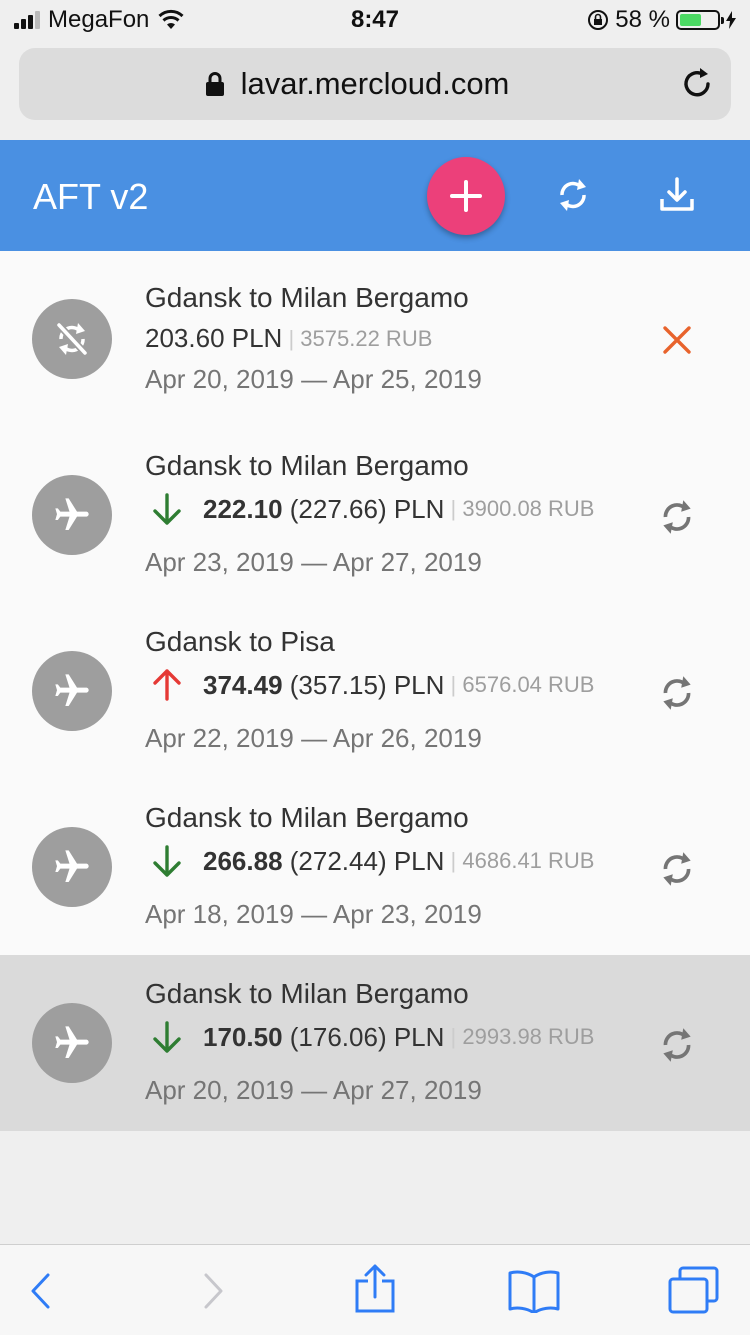 Image resolution: width=750 pixels, height=1335 pixels. What do you see at coordinates (375, 195) in the screenshot?
I see `app-bar: AFT v2` at bounding box center [375, 195].